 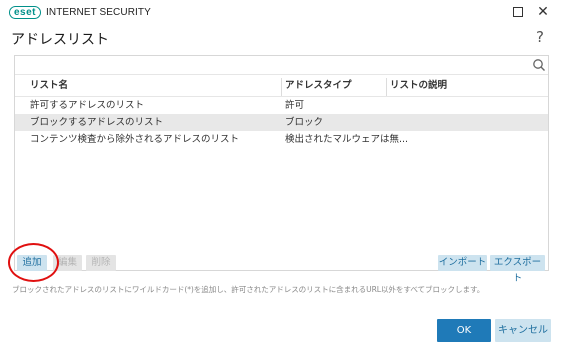 What do you see at coordinates (462, 263) in the screenshot?
I see `import-button: インポート` at bounding box center [462, 263].